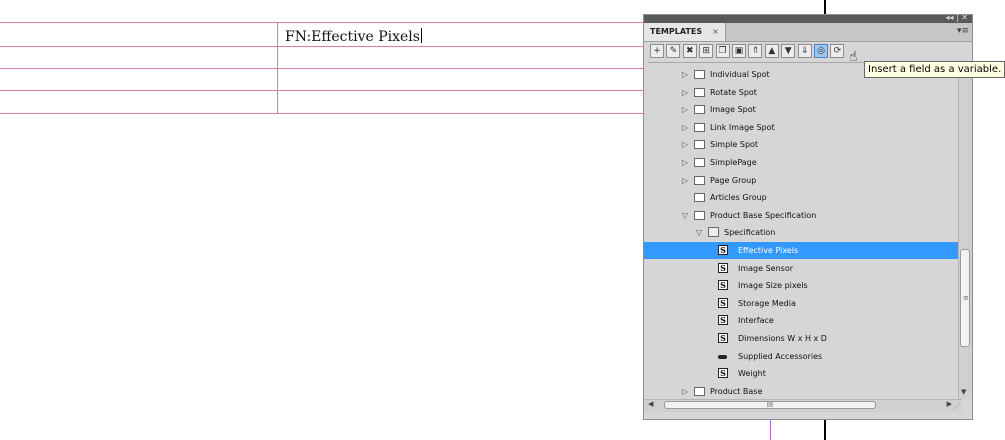  What do you see at coordinates (740, 74) in the screenshot?
I see `tree-item-label: Individual Spot` at bounding box center [740, 74].